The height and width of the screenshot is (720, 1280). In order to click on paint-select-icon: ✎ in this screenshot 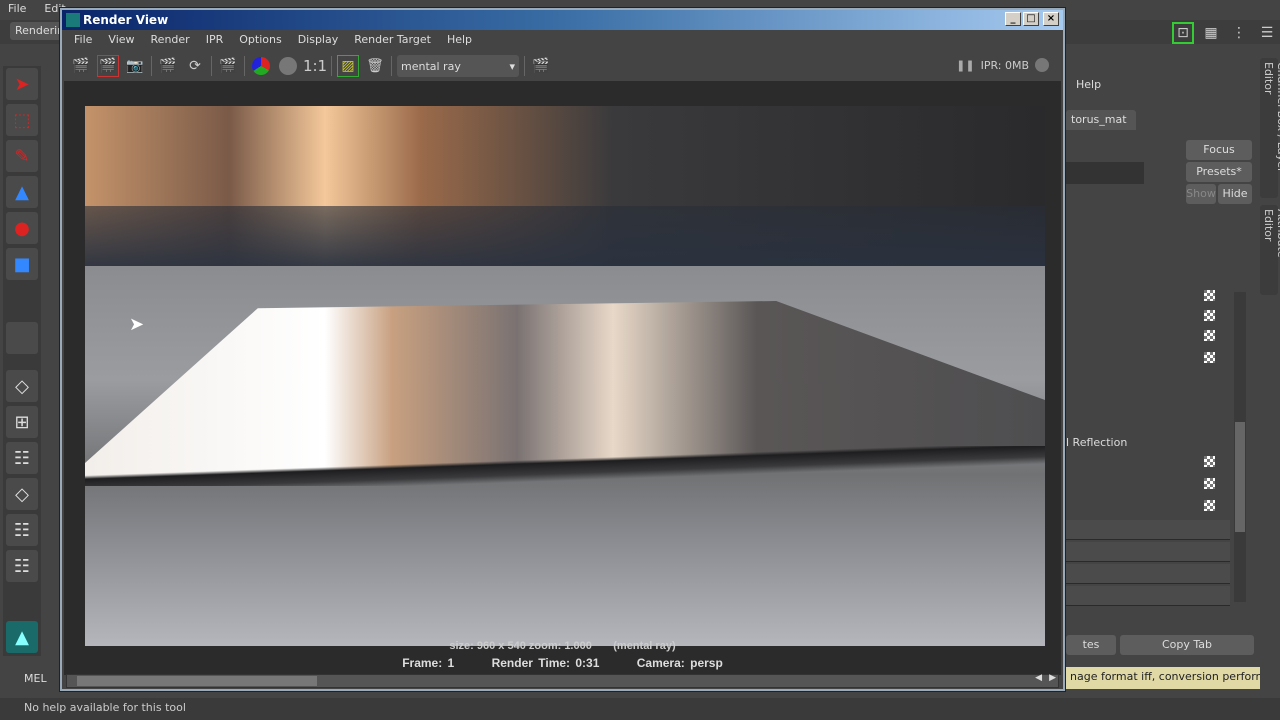, I will do `click(22, 156)`.